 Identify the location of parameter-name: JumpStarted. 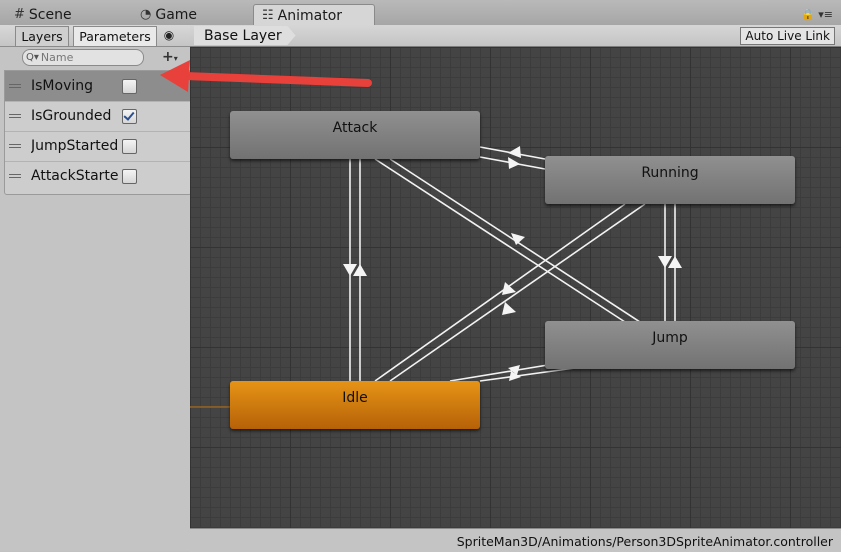
(75, 146).